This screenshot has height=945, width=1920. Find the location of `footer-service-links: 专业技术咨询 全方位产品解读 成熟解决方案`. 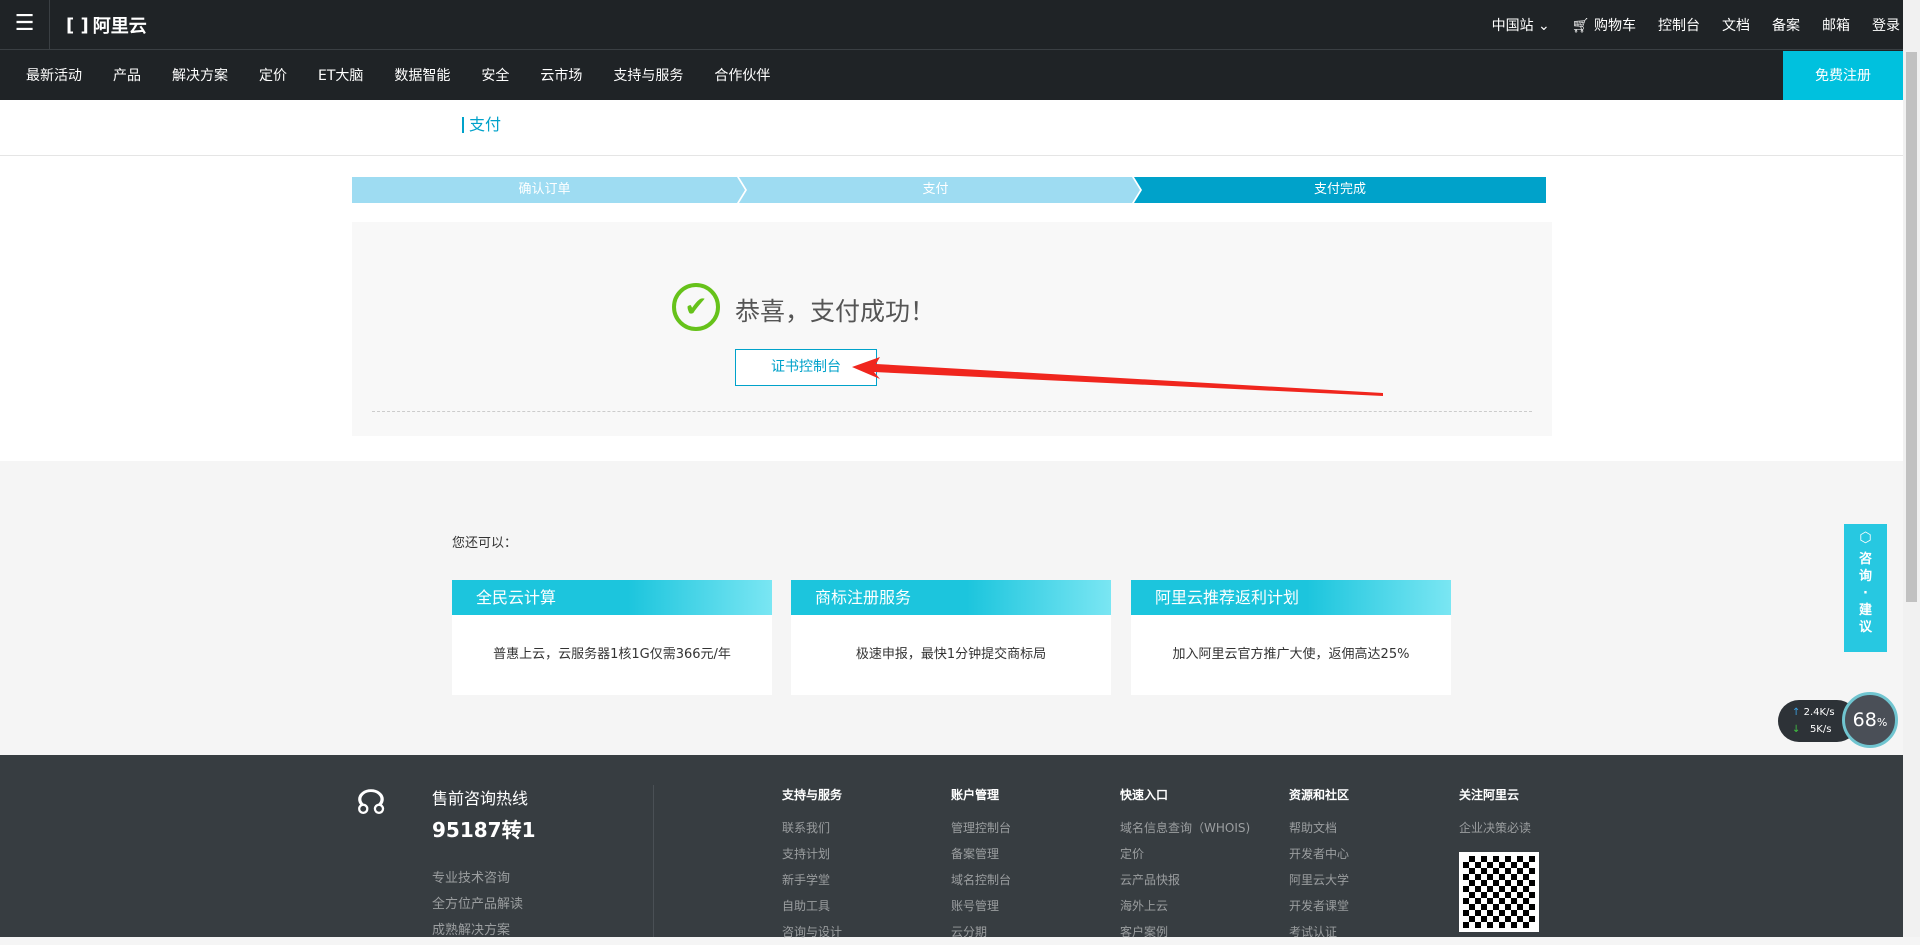

footer-service-links: 专业技术咨询 全方位产品解读 成熟解决方案 is located at coordinates (477, 905).